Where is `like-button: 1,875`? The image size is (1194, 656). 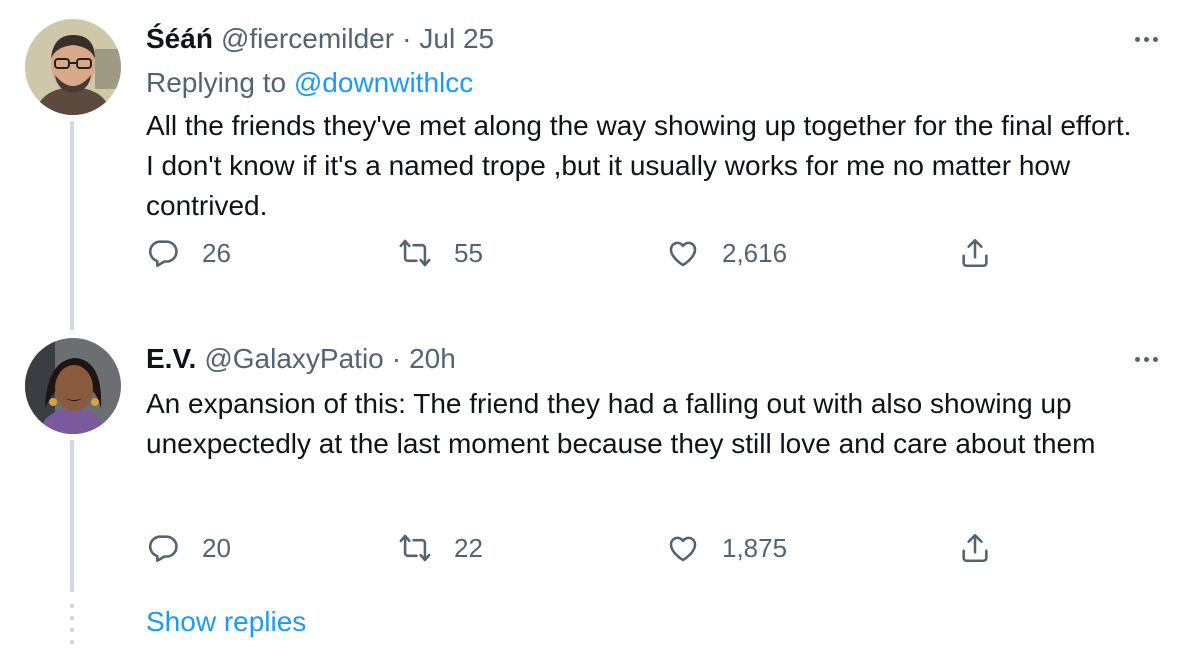
like-button: 1,875 is located at coordinates (726, 548).